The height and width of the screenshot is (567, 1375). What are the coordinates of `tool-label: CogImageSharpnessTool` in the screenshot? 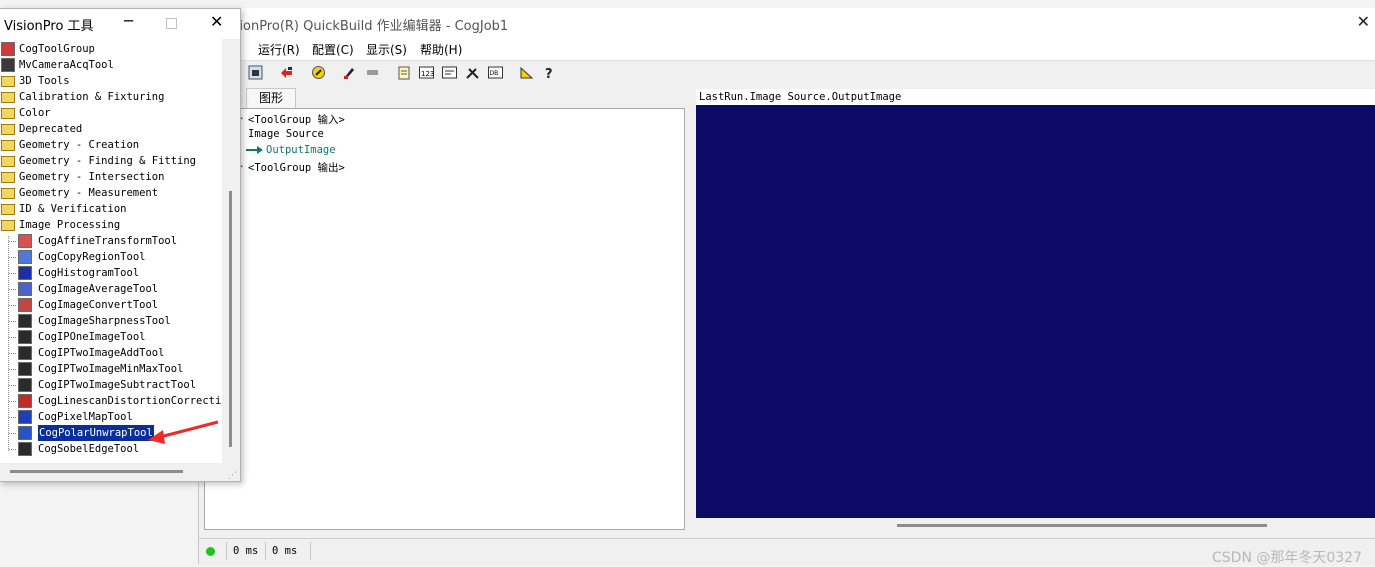 It's located at (104, 321).